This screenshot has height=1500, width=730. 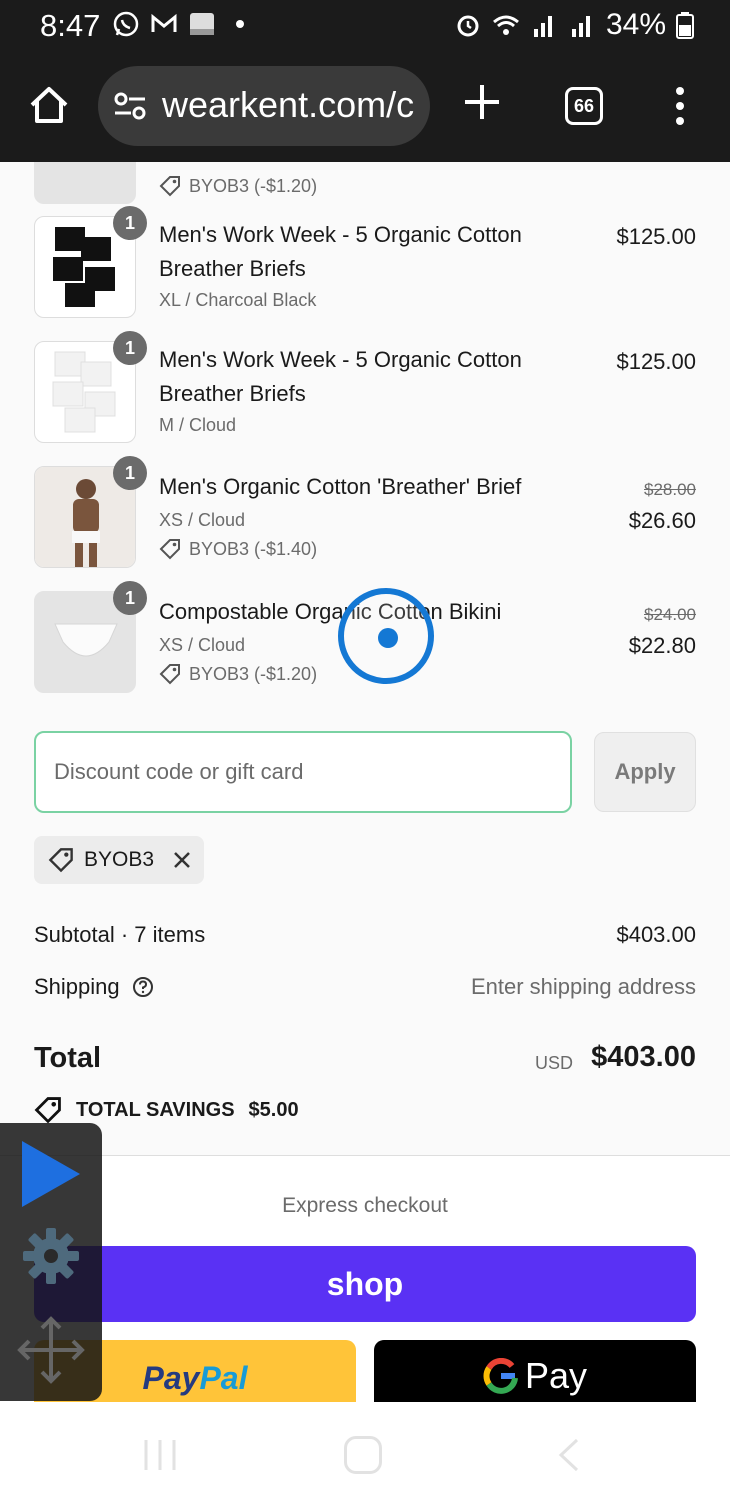 I want to click on alarm-icon, so click(x=468, y=26).